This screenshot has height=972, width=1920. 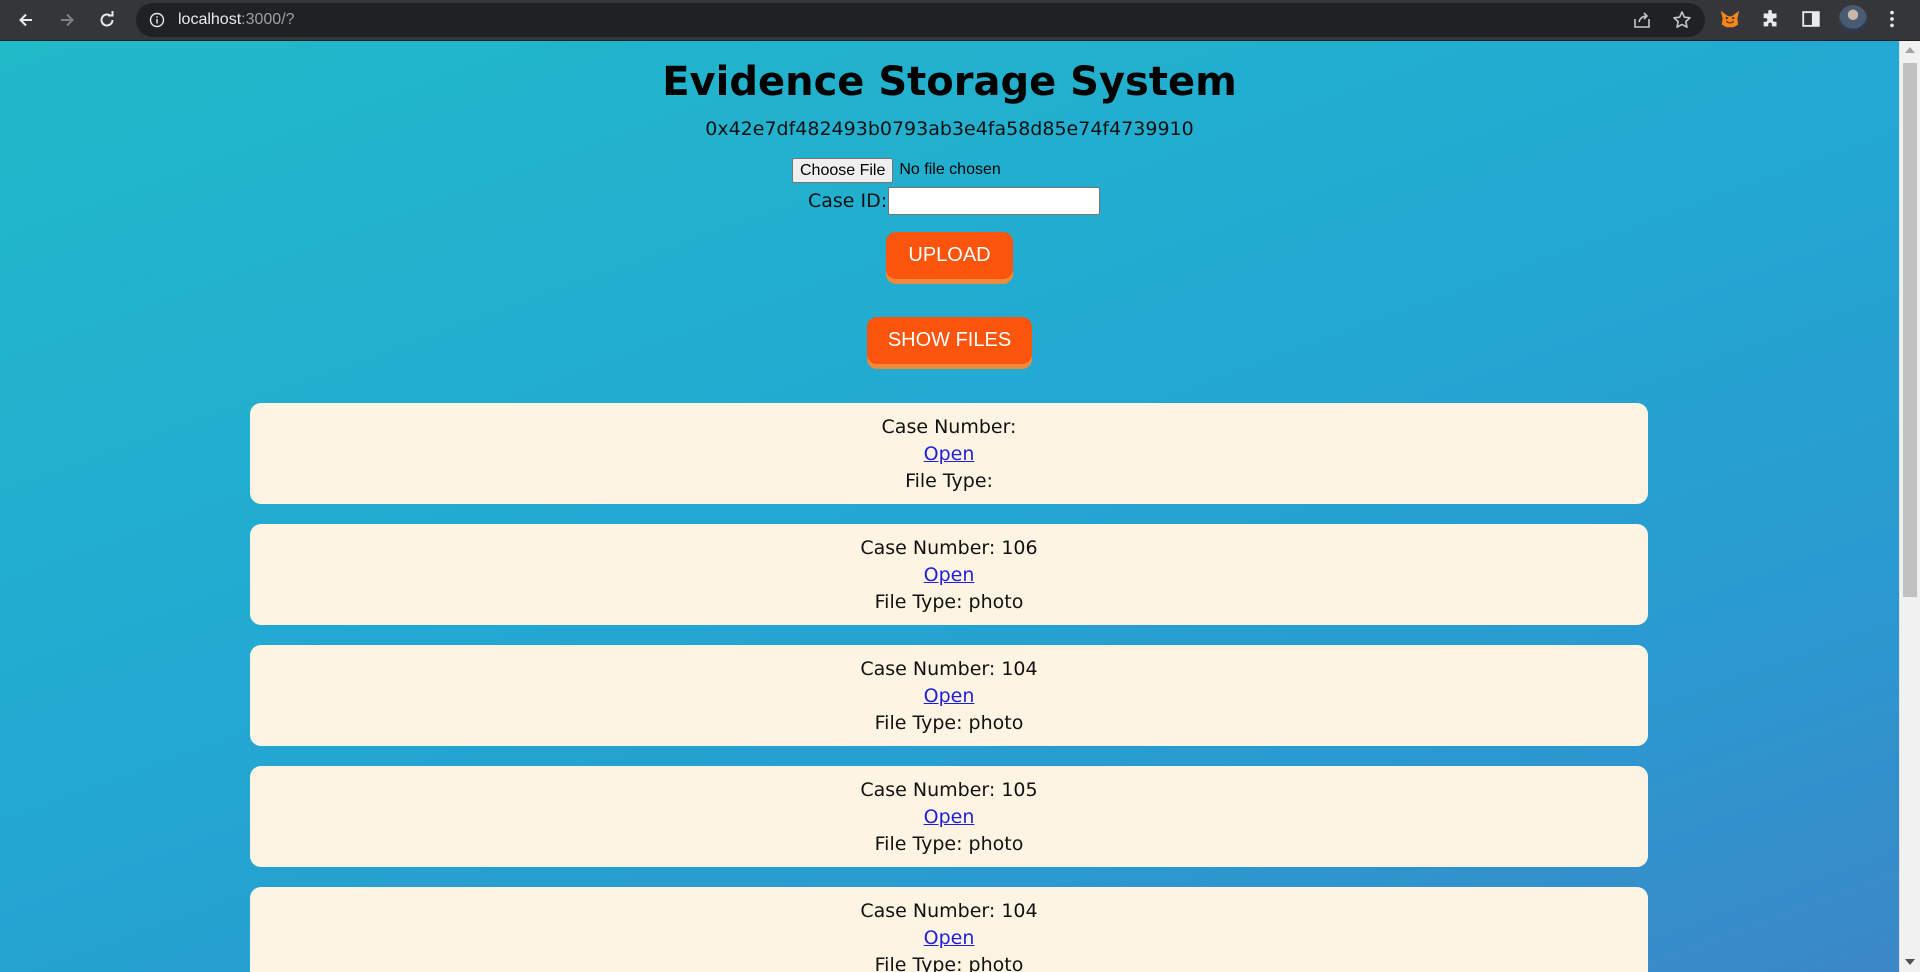 I want to click on case-number: Case Number: 106, so click(x=949, y=548).